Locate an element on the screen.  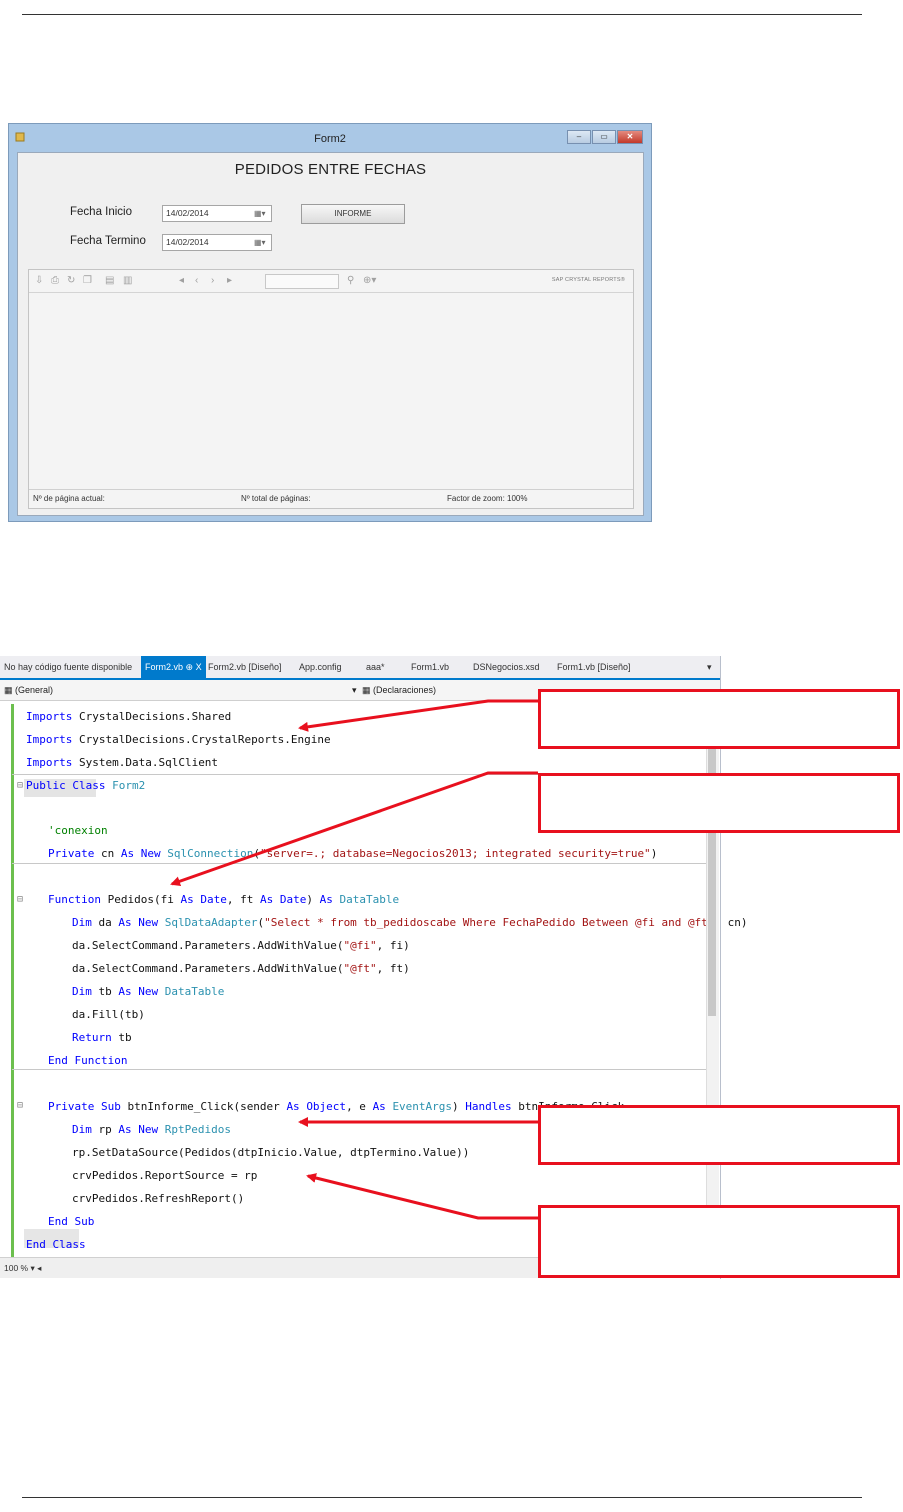
arrow-to-report-source is located at coordinates (422, 1196).